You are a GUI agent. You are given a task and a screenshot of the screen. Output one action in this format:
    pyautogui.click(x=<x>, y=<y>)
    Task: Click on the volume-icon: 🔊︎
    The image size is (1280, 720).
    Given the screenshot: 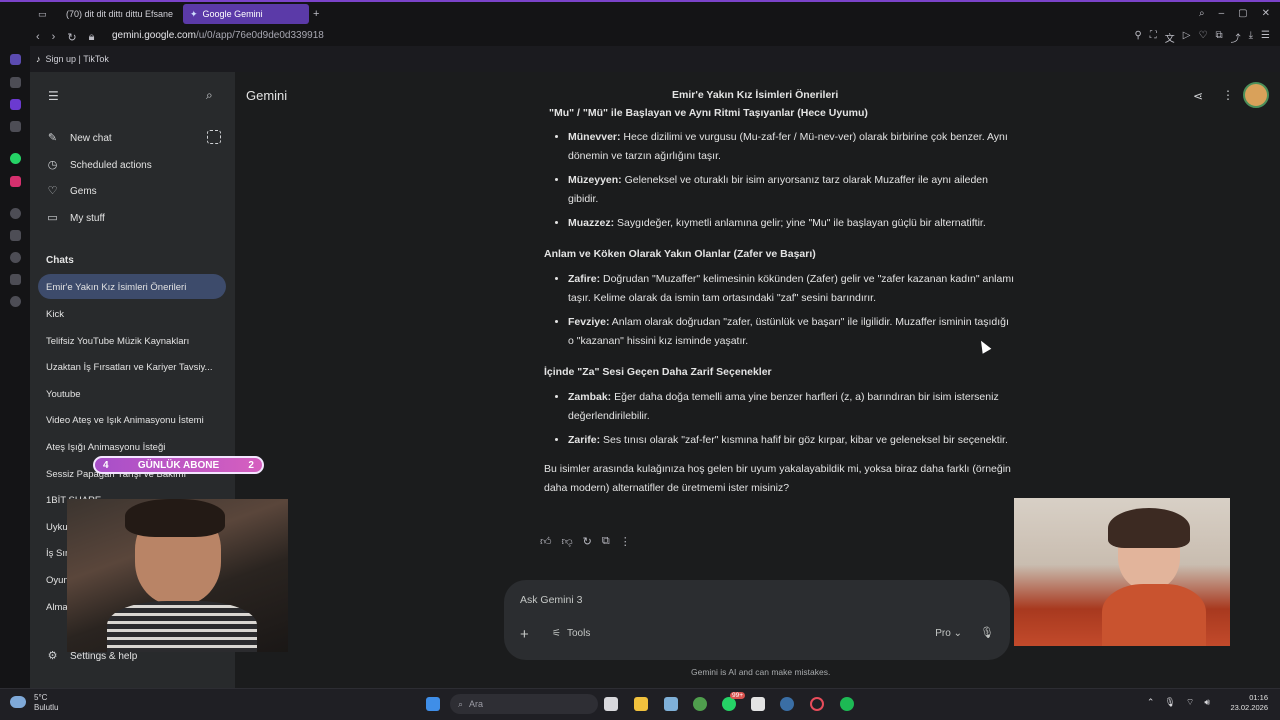 What is the action you would take?
    pyautogui.click(x=1207, y=702)
    